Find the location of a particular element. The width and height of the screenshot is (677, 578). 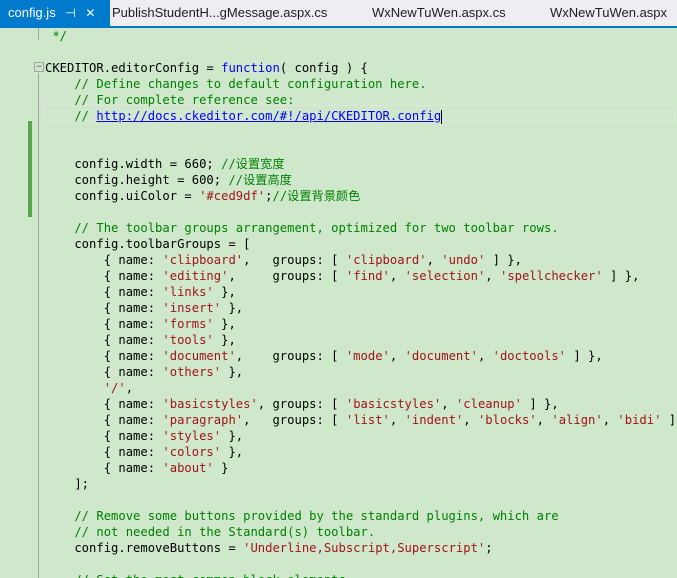

code-token: ( config ) { is located at coordinates (323, 68).